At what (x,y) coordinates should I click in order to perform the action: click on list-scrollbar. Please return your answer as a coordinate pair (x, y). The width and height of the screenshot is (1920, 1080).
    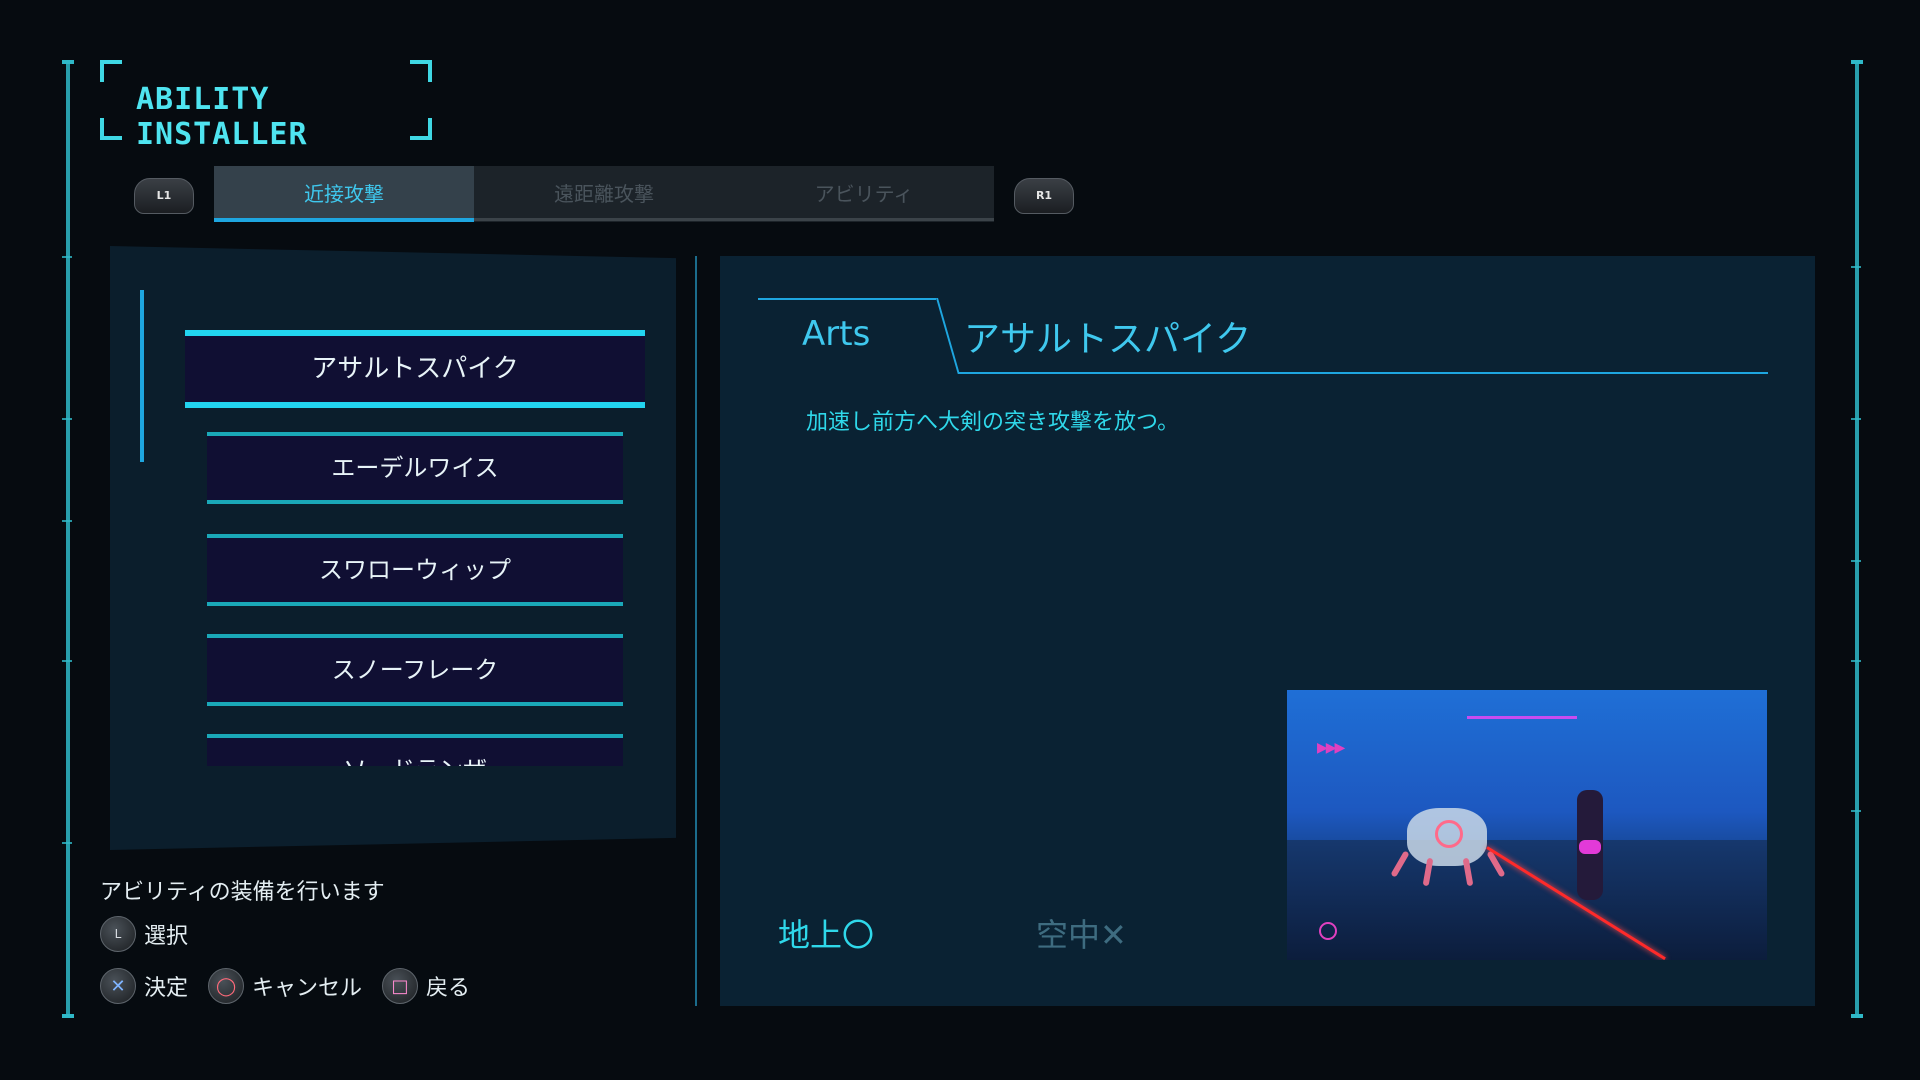
    Looking at the image, I should click on (142, 376).